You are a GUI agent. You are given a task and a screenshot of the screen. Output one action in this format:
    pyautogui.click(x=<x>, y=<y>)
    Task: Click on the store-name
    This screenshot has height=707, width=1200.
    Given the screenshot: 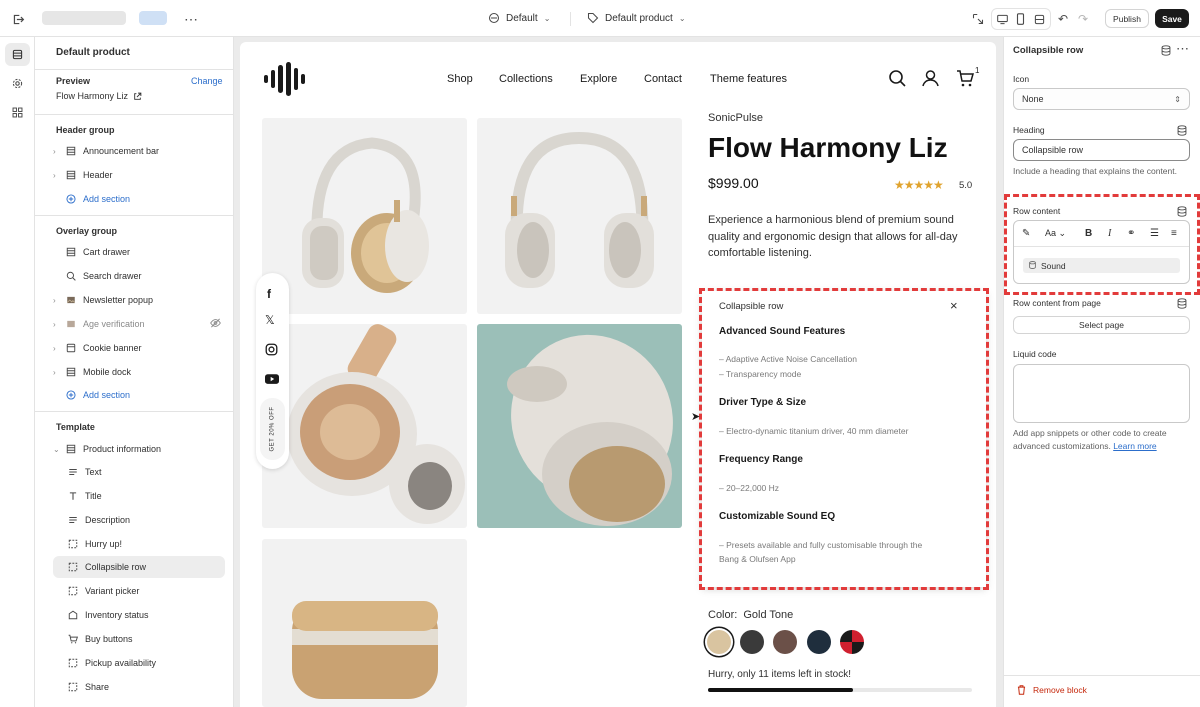 What is the action you would take?
    pyautogui.click(x=84, y=18)
    